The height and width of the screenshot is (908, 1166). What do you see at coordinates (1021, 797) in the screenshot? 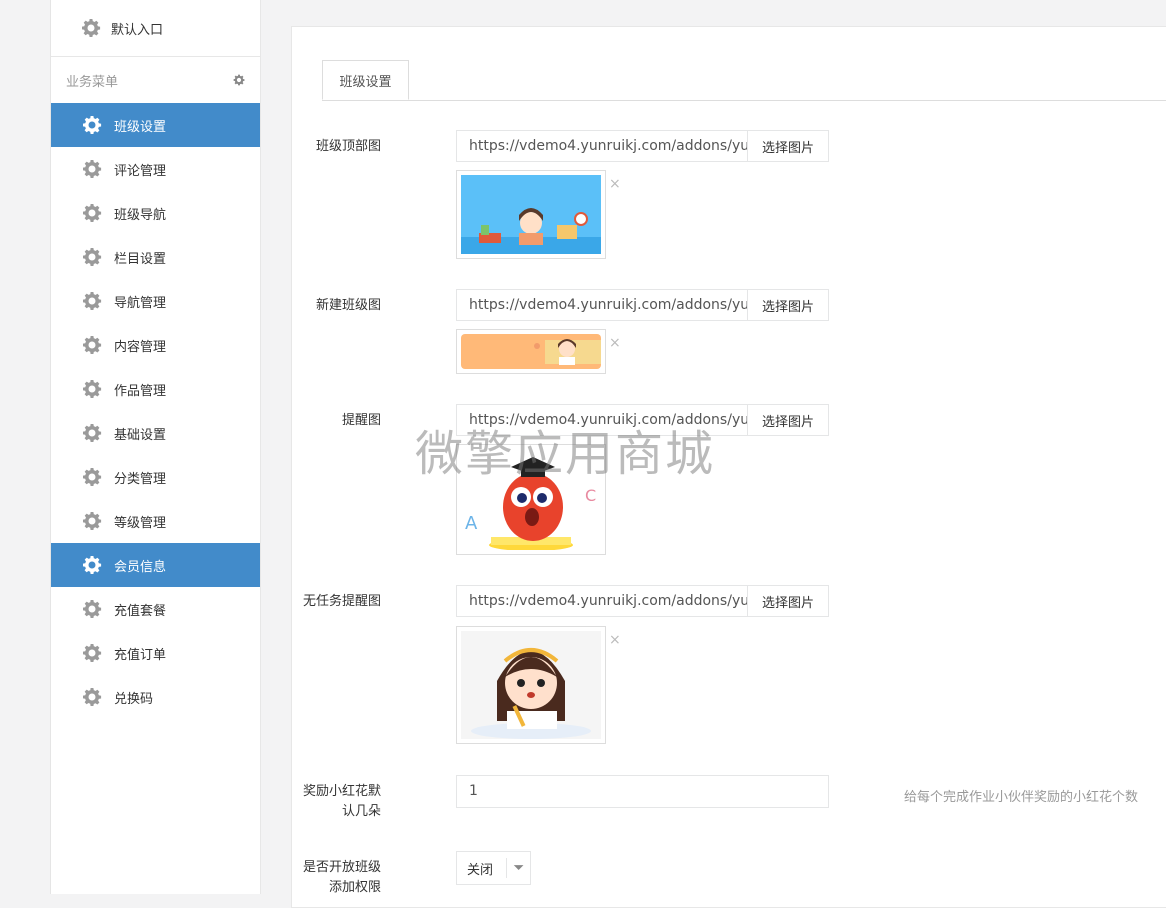
I see `reward-hint: 给每个完成作业小伙伴奖励的小红花个数` at bounding box center [1021, 797].